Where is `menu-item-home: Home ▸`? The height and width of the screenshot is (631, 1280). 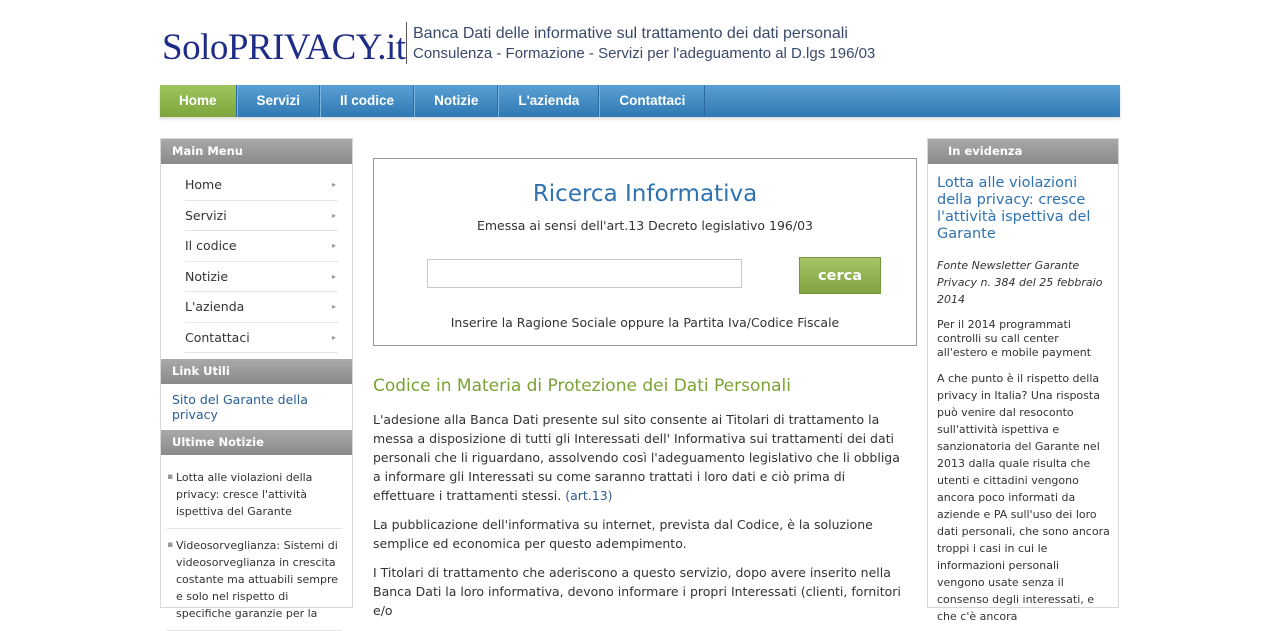 menu-item-home: Home ▸ is located at coordinates (261, 185).